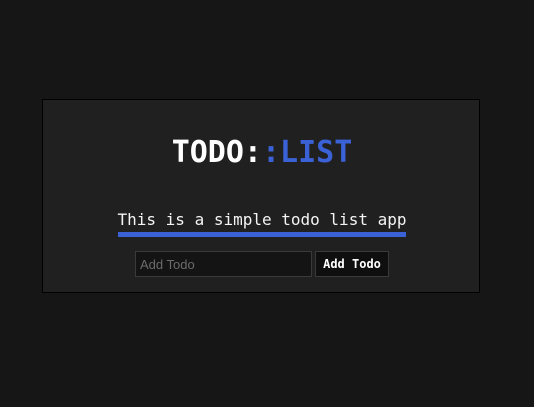 The height and width of the screenshot is (407, 534). Describe the element at coordinates (216, 152) in the screenshot. I see `app-title-todo: TODO:` at that location.